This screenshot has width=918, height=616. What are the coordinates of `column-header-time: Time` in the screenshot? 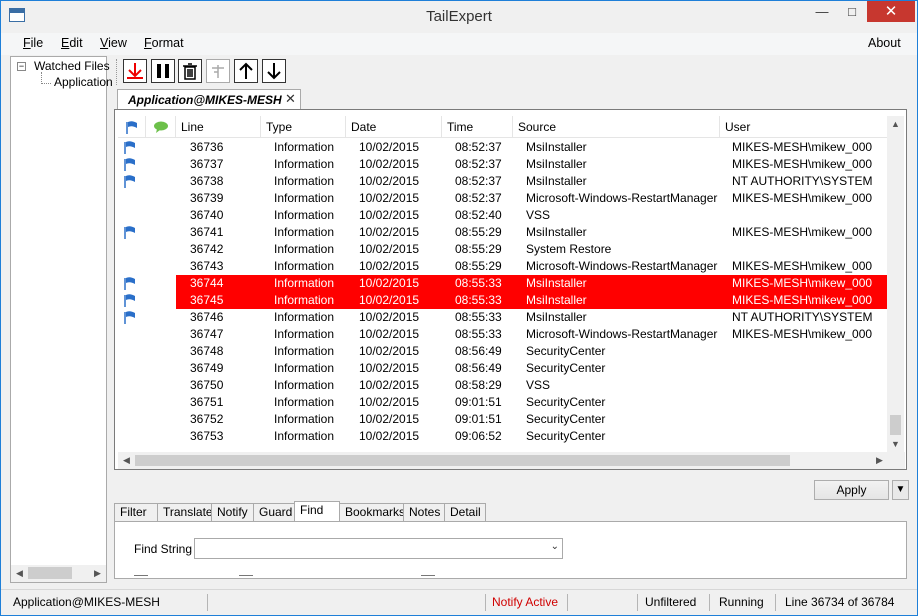 It's located at (477, 127).